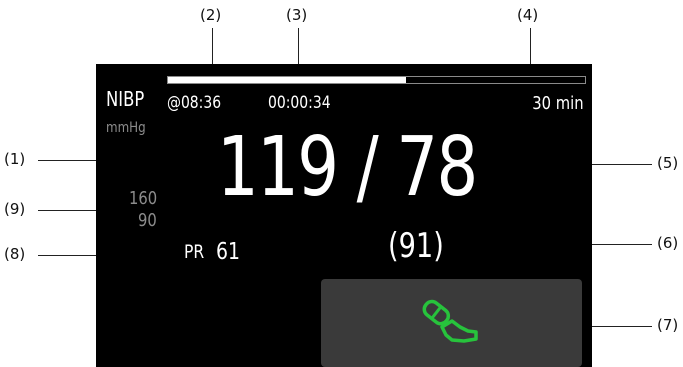  Describe the element at coordinates (194, 252) in the screenshot. I see `pulse-rate-label: PR` at that location.